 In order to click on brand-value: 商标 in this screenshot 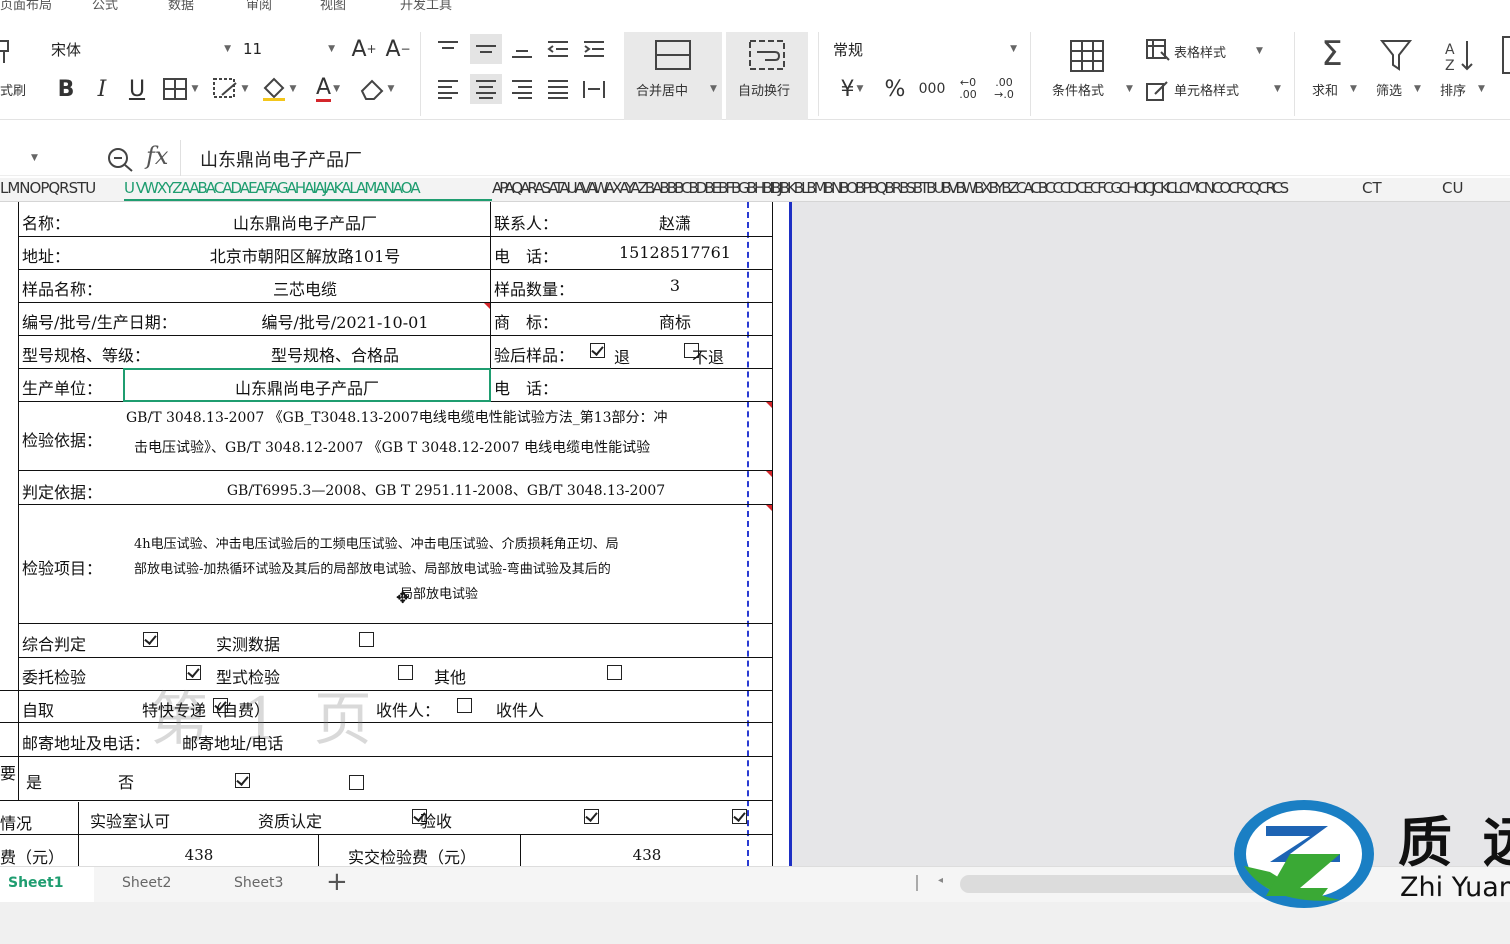, I will do `click(675, 321)`.